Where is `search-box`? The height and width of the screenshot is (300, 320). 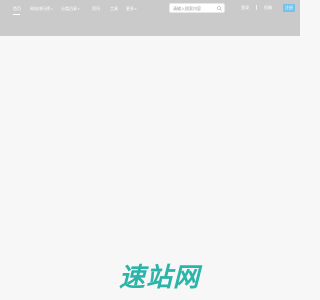
search-box is located at coordinates (197, 8).